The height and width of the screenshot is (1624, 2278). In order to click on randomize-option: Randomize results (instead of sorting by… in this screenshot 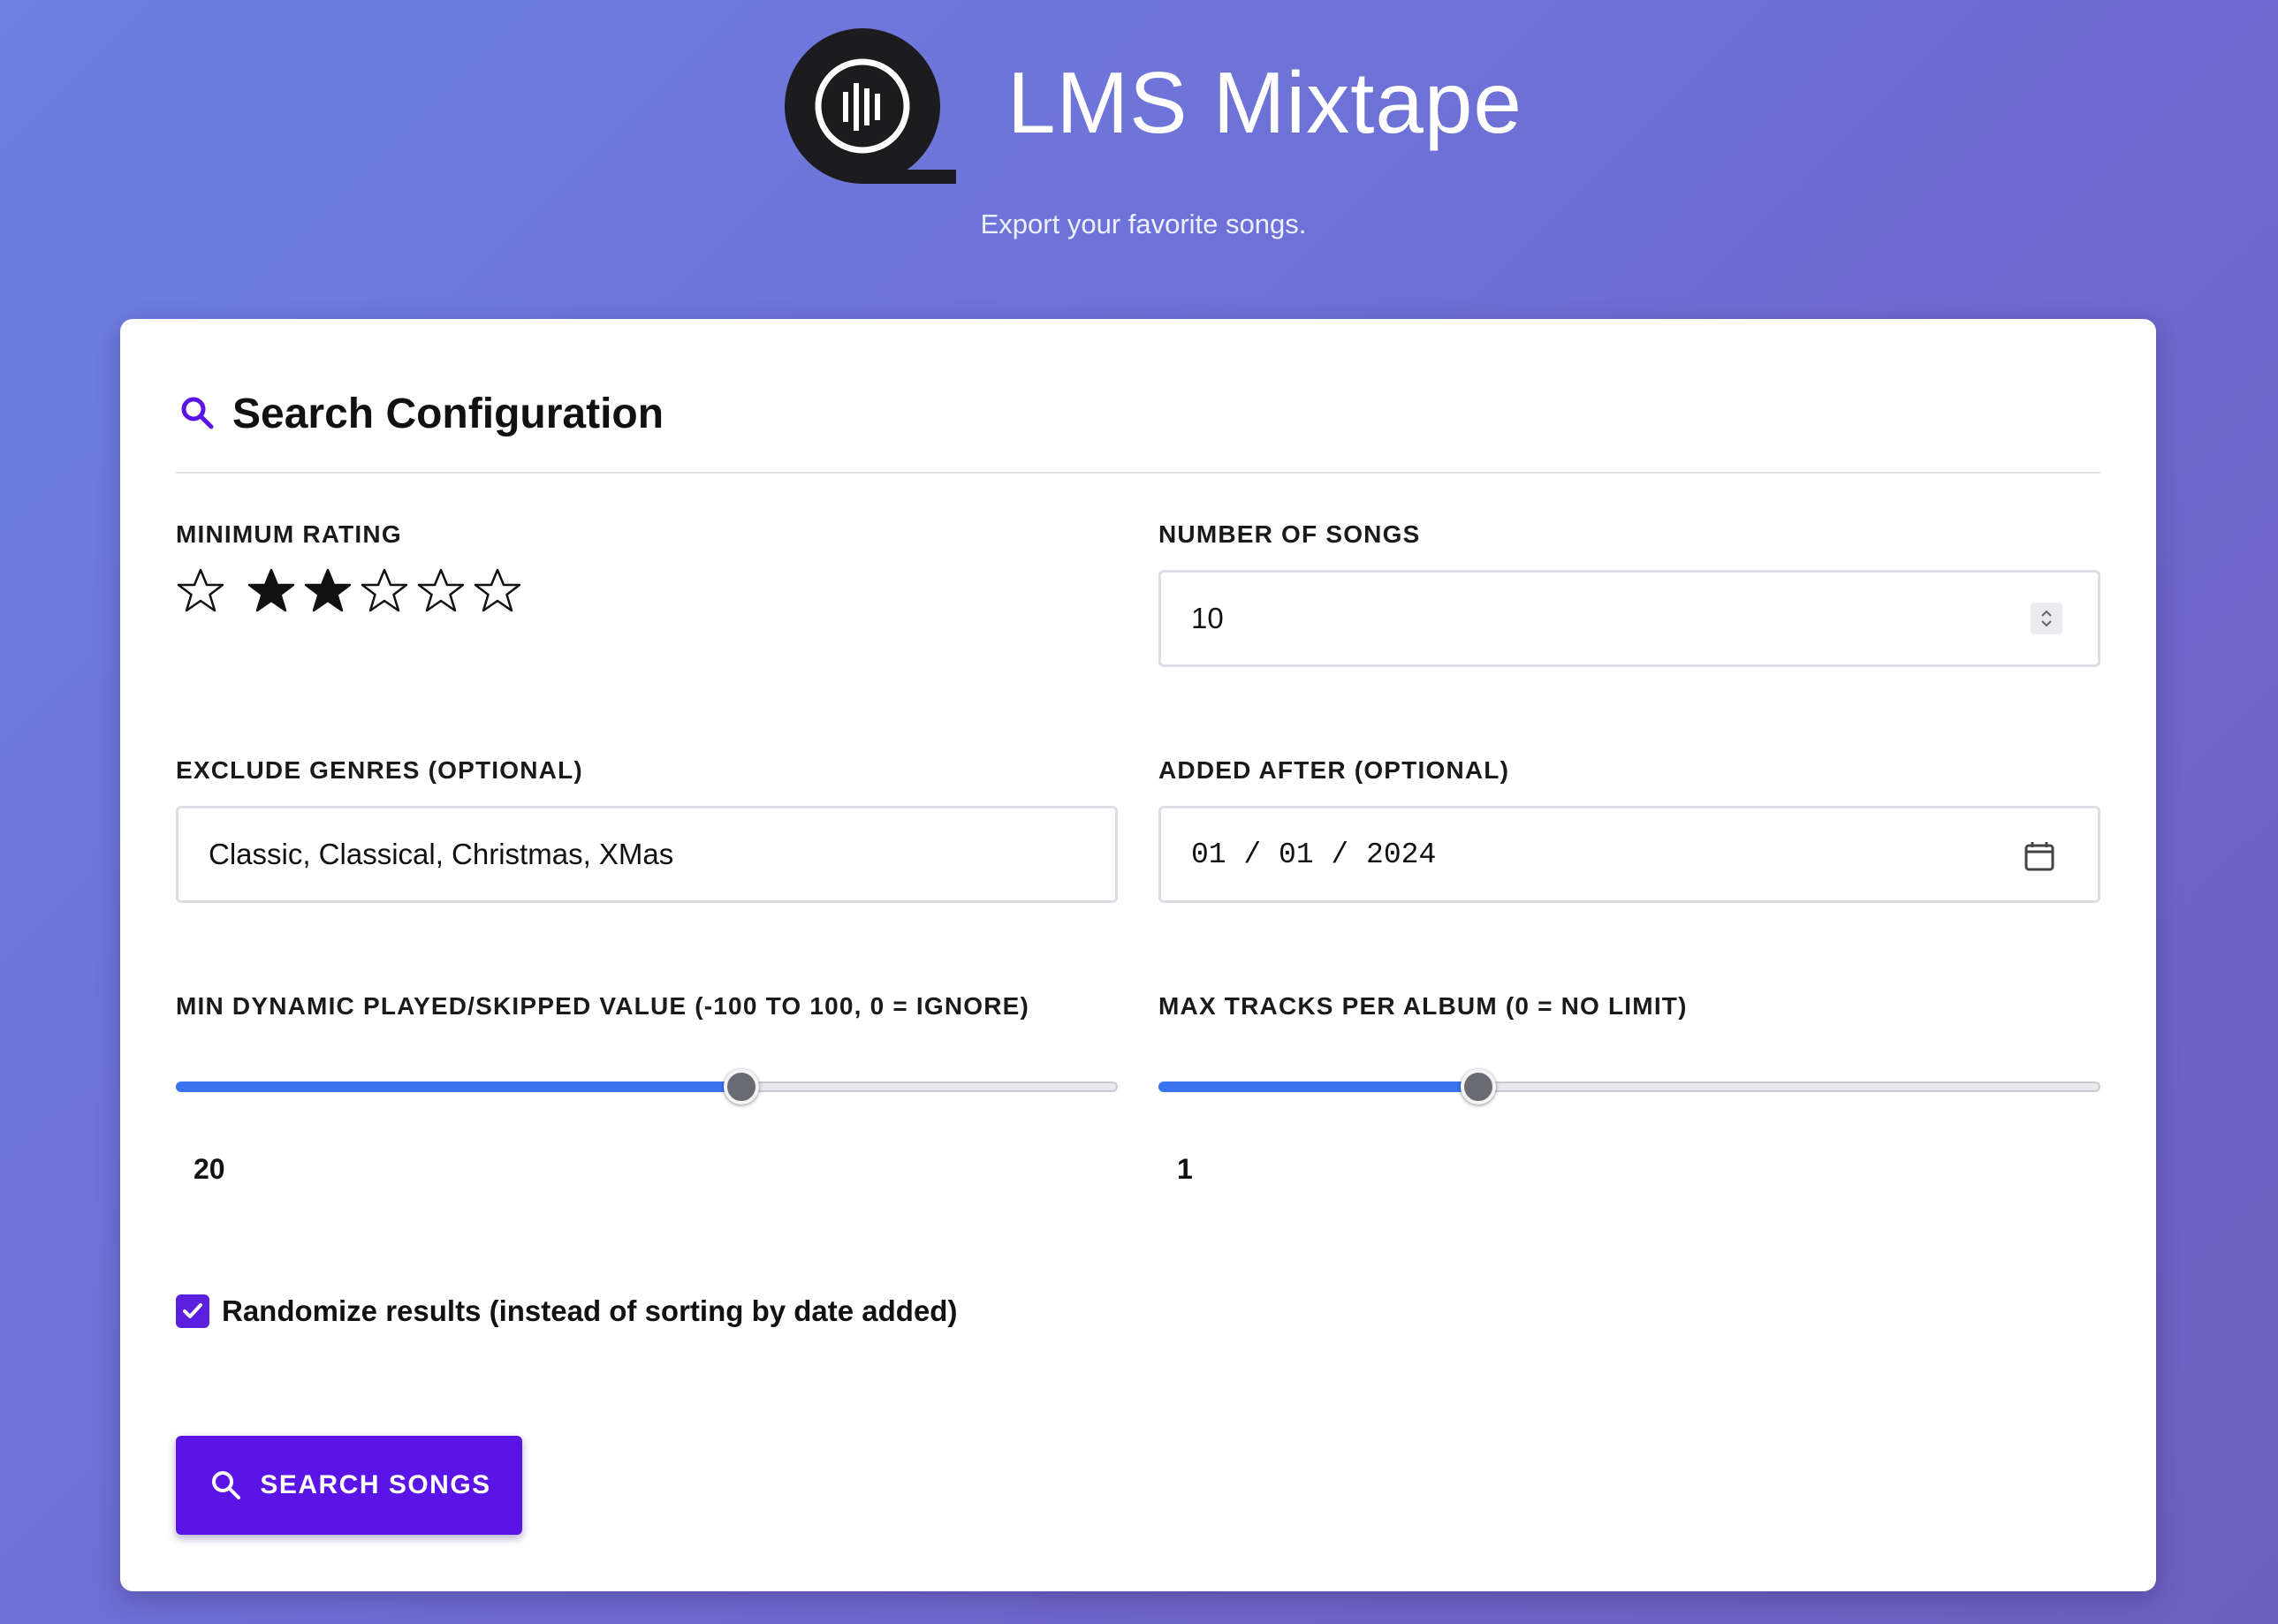, I will do `click(566, 1311)`.